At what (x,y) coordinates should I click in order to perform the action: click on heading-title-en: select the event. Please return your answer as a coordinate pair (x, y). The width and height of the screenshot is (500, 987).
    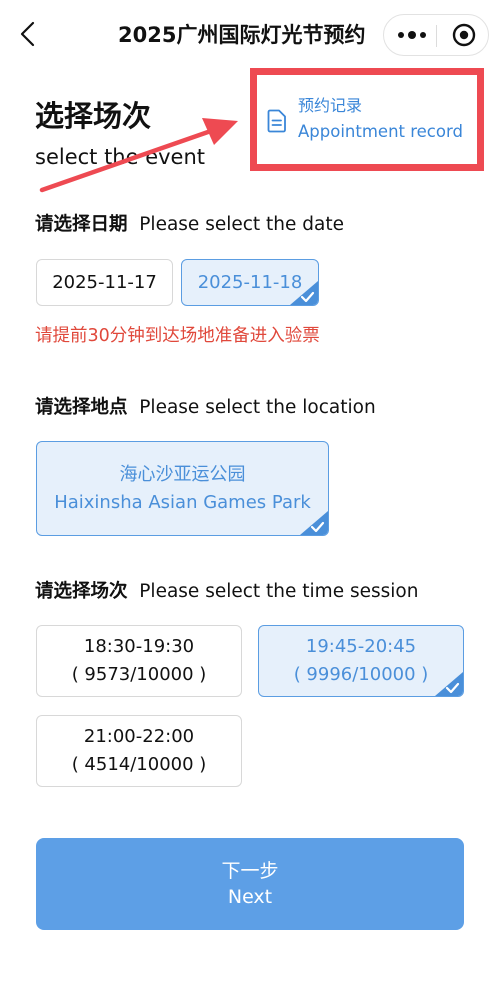
    Looking at the image, I should click on (120, 157).